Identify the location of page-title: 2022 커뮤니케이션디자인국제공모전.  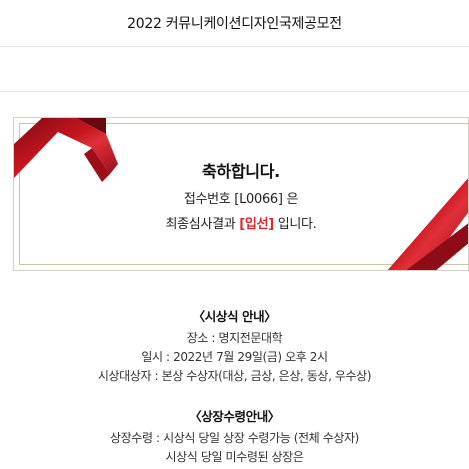
(234, 24).